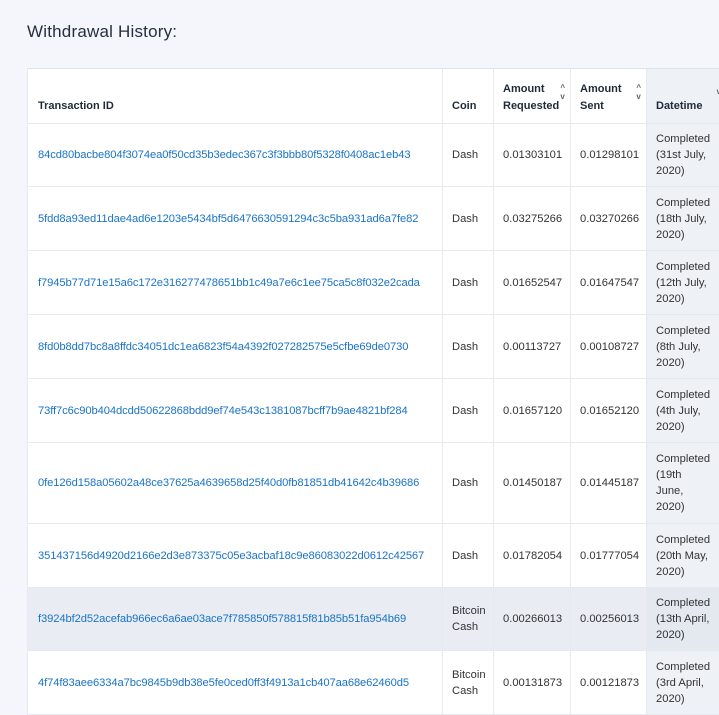 The image size is (719, 715). Describe the element at coordinates (609, 347) in the screenshot. I see `cell-amount-sent: 0.00108727` at that location.